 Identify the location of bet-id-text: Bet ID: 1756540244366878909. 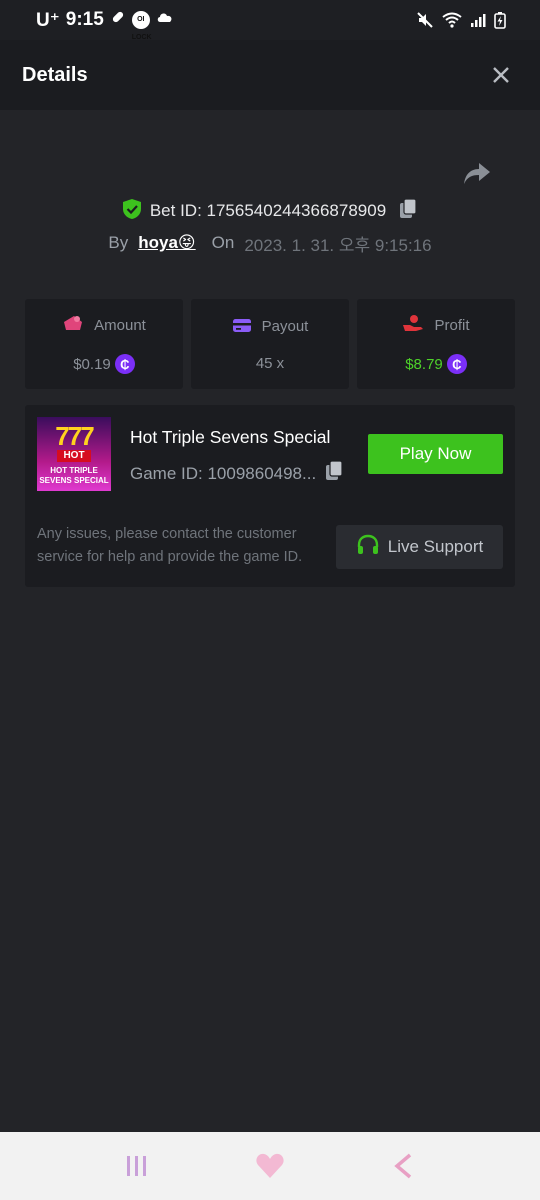
(268, 210).